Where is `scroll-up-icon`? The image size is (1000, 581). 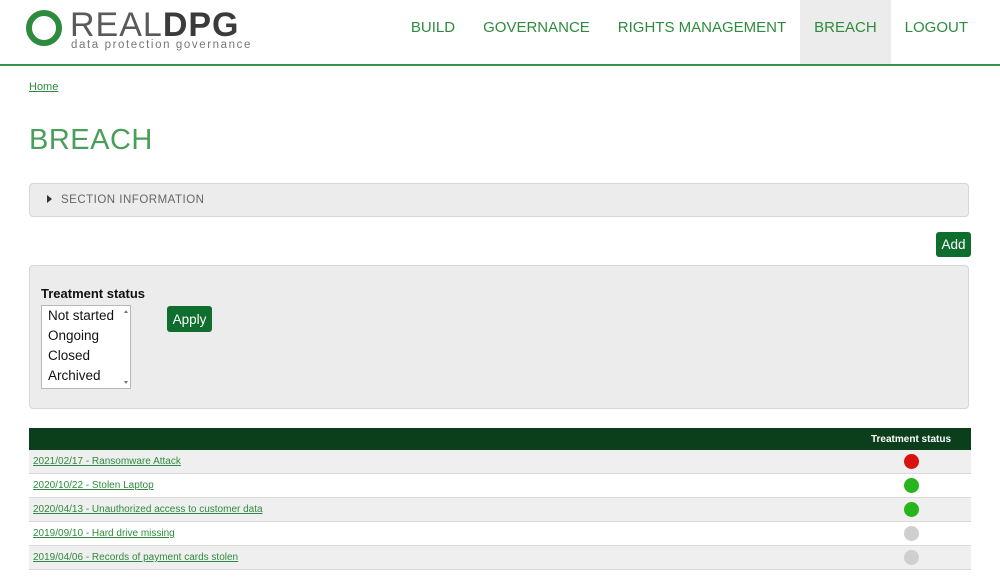
scroll-up-icon is located at coordinates (126, 311).